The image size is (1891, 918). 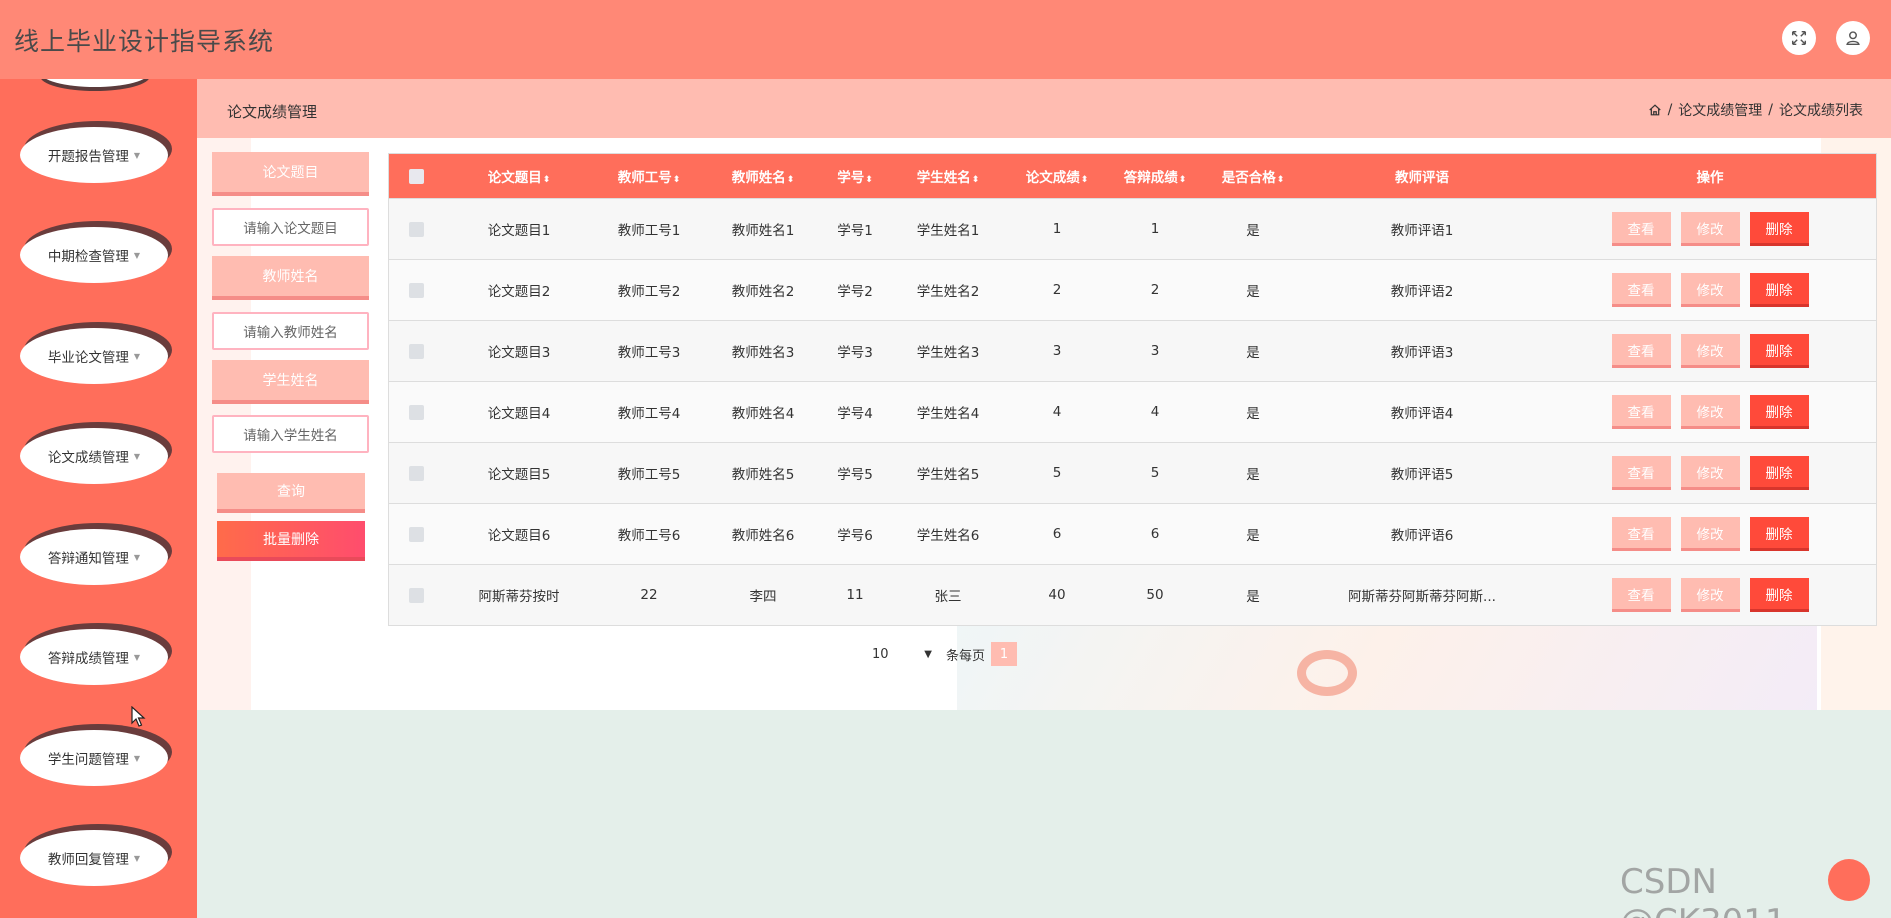 I want to click on title-search-input: 请输入论文题目, so click(x=290, y=227).